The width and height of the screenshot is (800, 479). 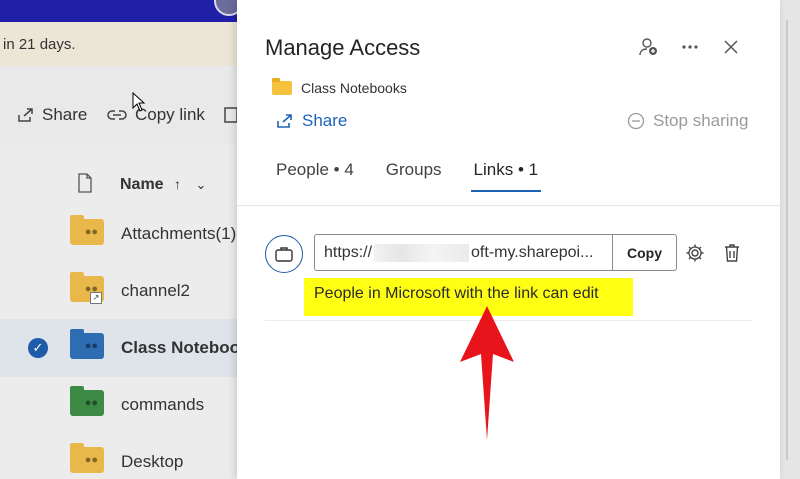 I want to click on url-prefix: https://, so click(x=348, y=252).